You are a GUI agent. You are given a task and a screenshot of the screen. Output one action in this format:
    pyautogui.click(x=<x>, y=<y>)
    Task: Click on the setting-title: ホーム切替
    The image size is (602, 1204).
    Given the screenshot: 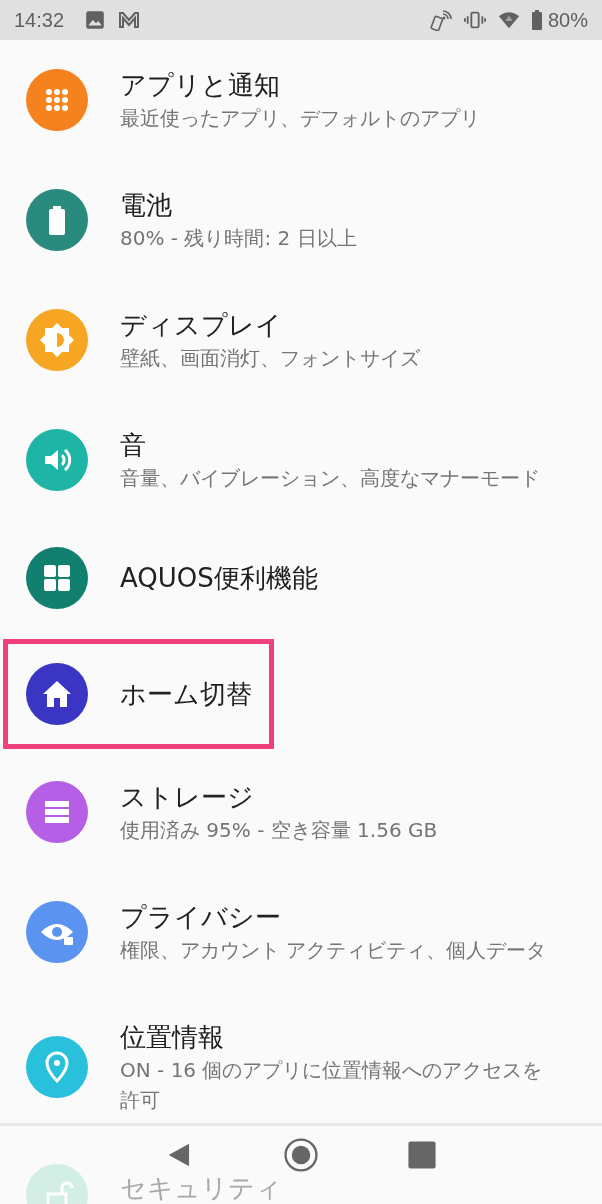 What is the action you would take?
    pyautogui.click(x=186, y=694)
    